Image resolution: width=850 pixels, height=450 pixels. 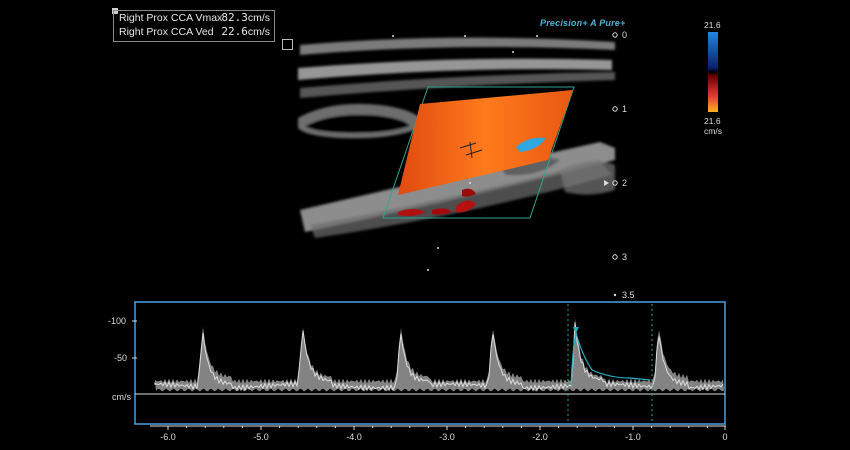 I want to click on color-scale-top-value: 21.6, so click(x=712, y=25).